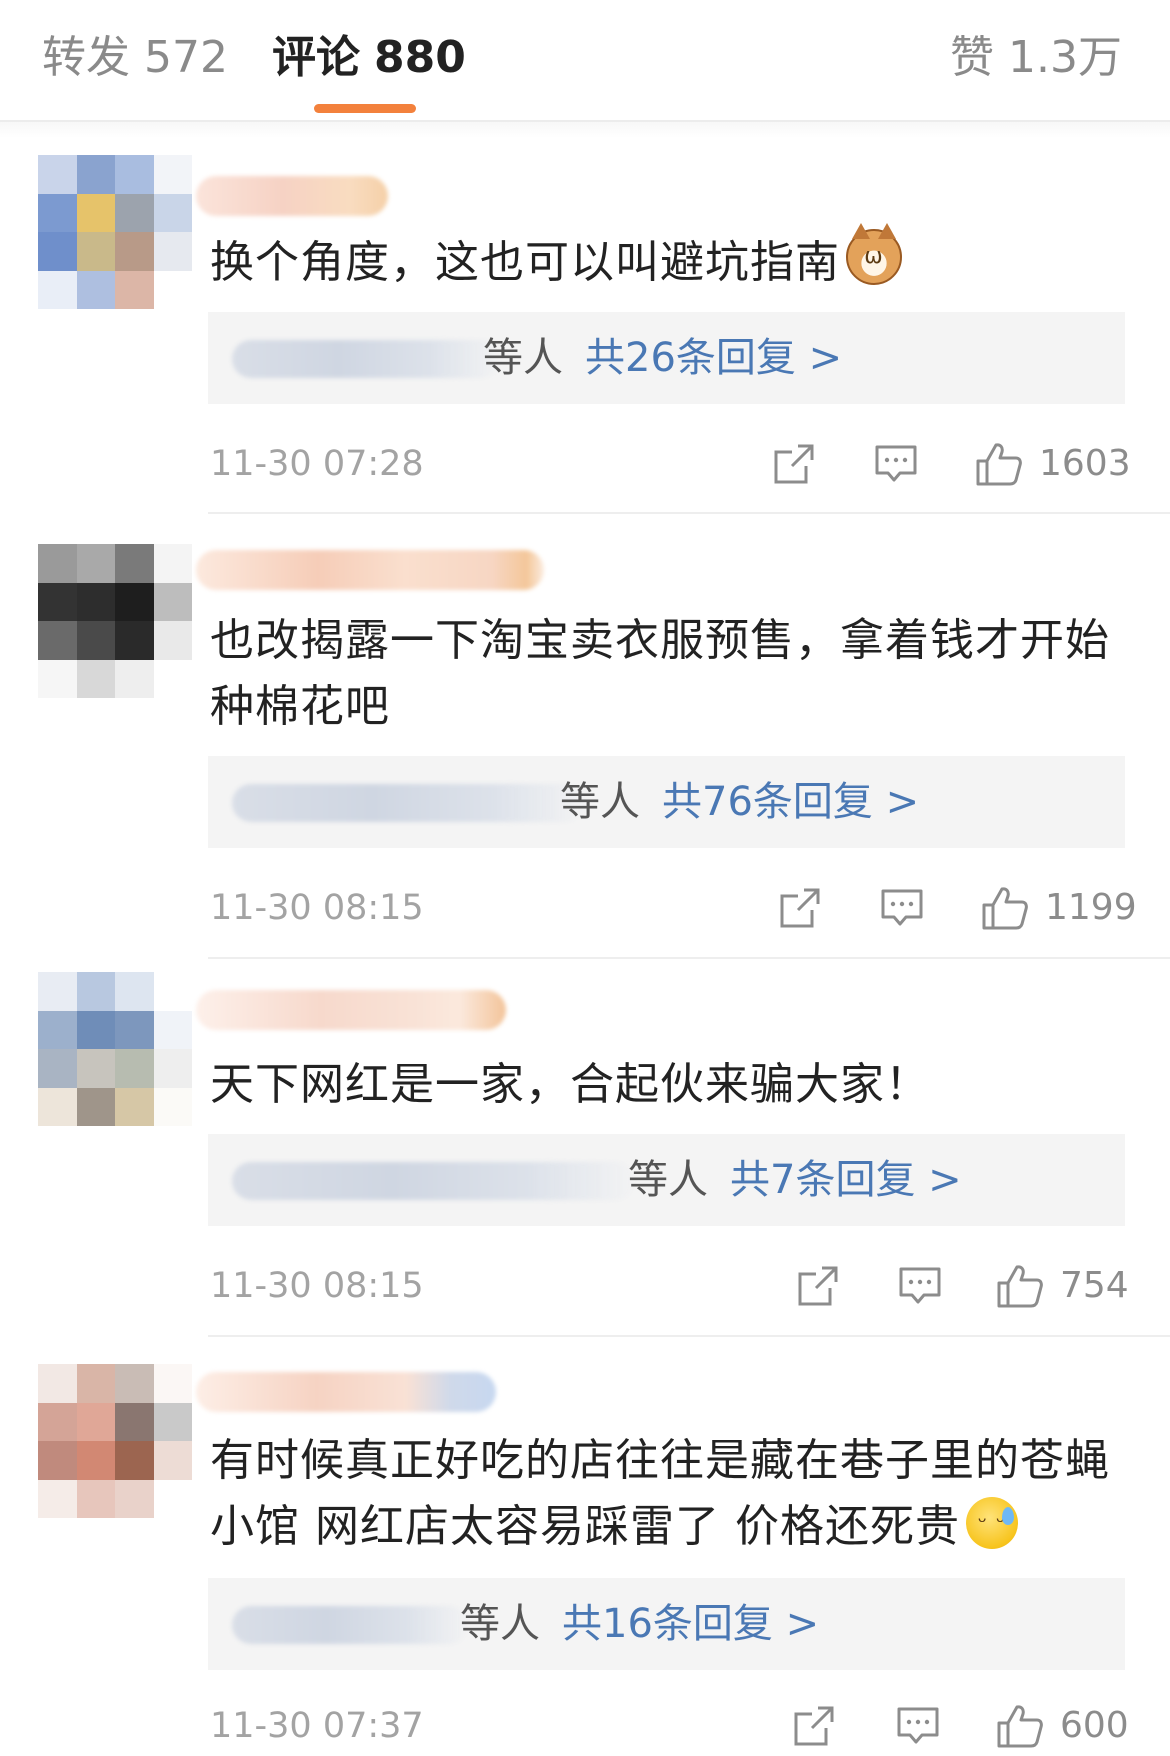 The width and height of the screenshot is (1170, 1756). I want to click on reply-preview: 等人 共26条回复 >, so click(666, 358).